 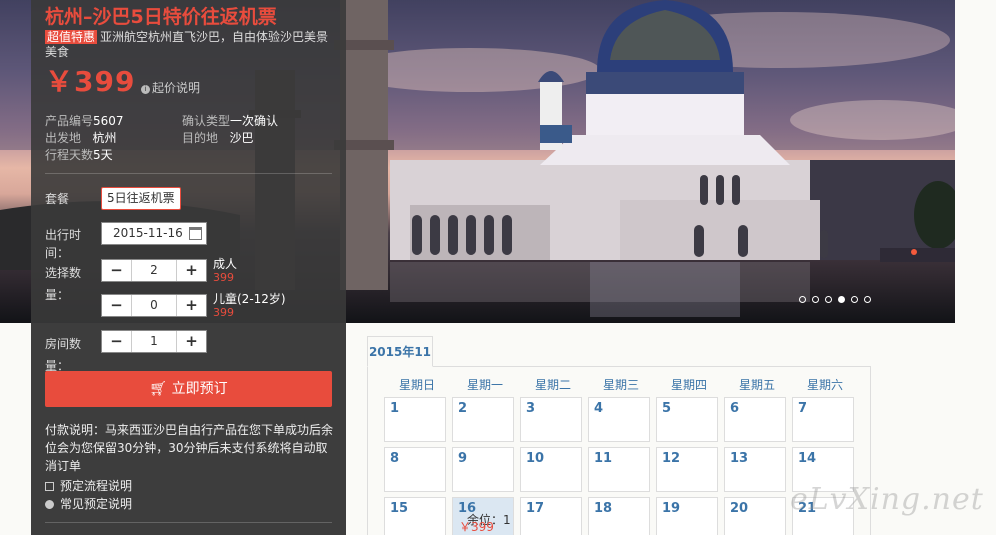 I want to click on rooms-stepper: − 1 +, so click(x=154, y=341).